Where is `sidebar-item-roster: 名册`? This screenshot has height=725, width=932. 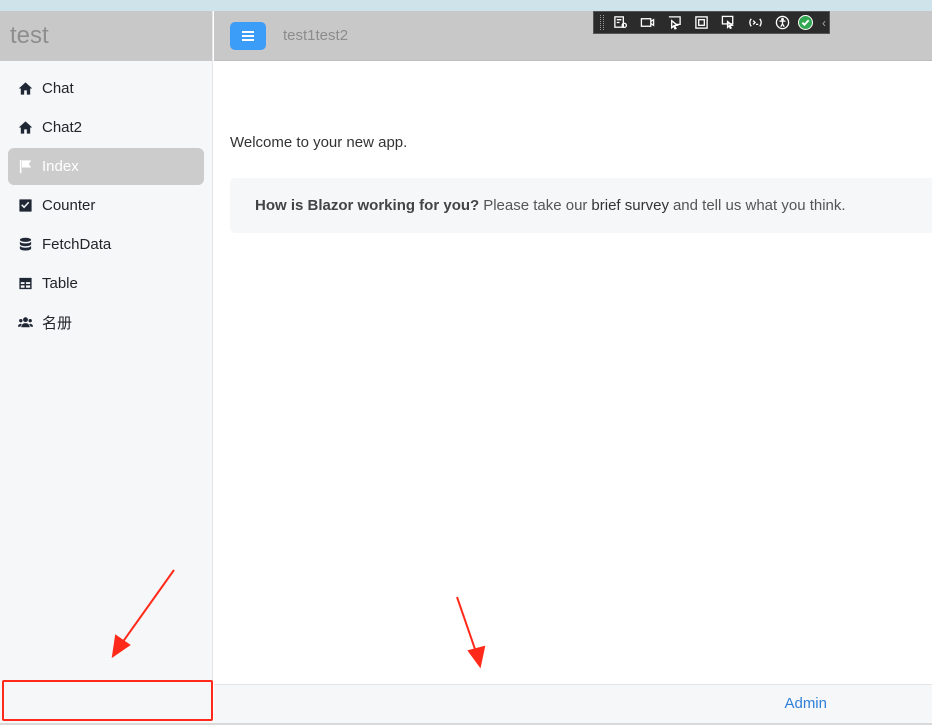
sidebar-item-roster: 名册 is located at coordinates (106, 322).